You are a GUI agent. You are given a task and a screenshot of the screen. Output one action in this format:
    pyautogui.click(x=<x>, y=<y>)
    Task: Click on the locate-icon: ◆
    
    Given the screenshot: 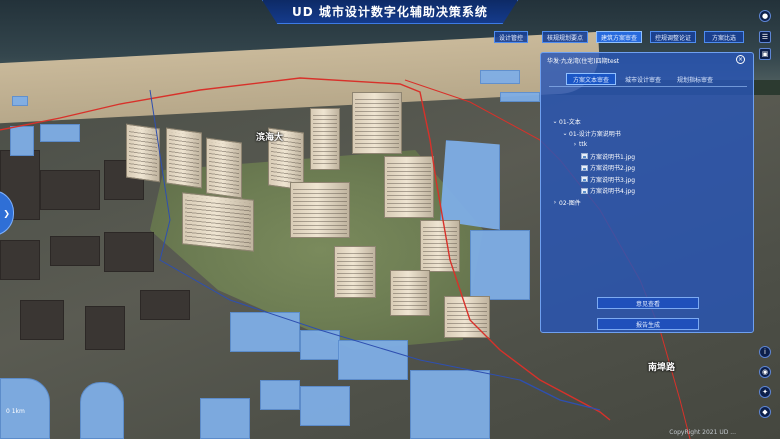 What is the action you would take?
    pyautogui.click(x=765, y=412)
    